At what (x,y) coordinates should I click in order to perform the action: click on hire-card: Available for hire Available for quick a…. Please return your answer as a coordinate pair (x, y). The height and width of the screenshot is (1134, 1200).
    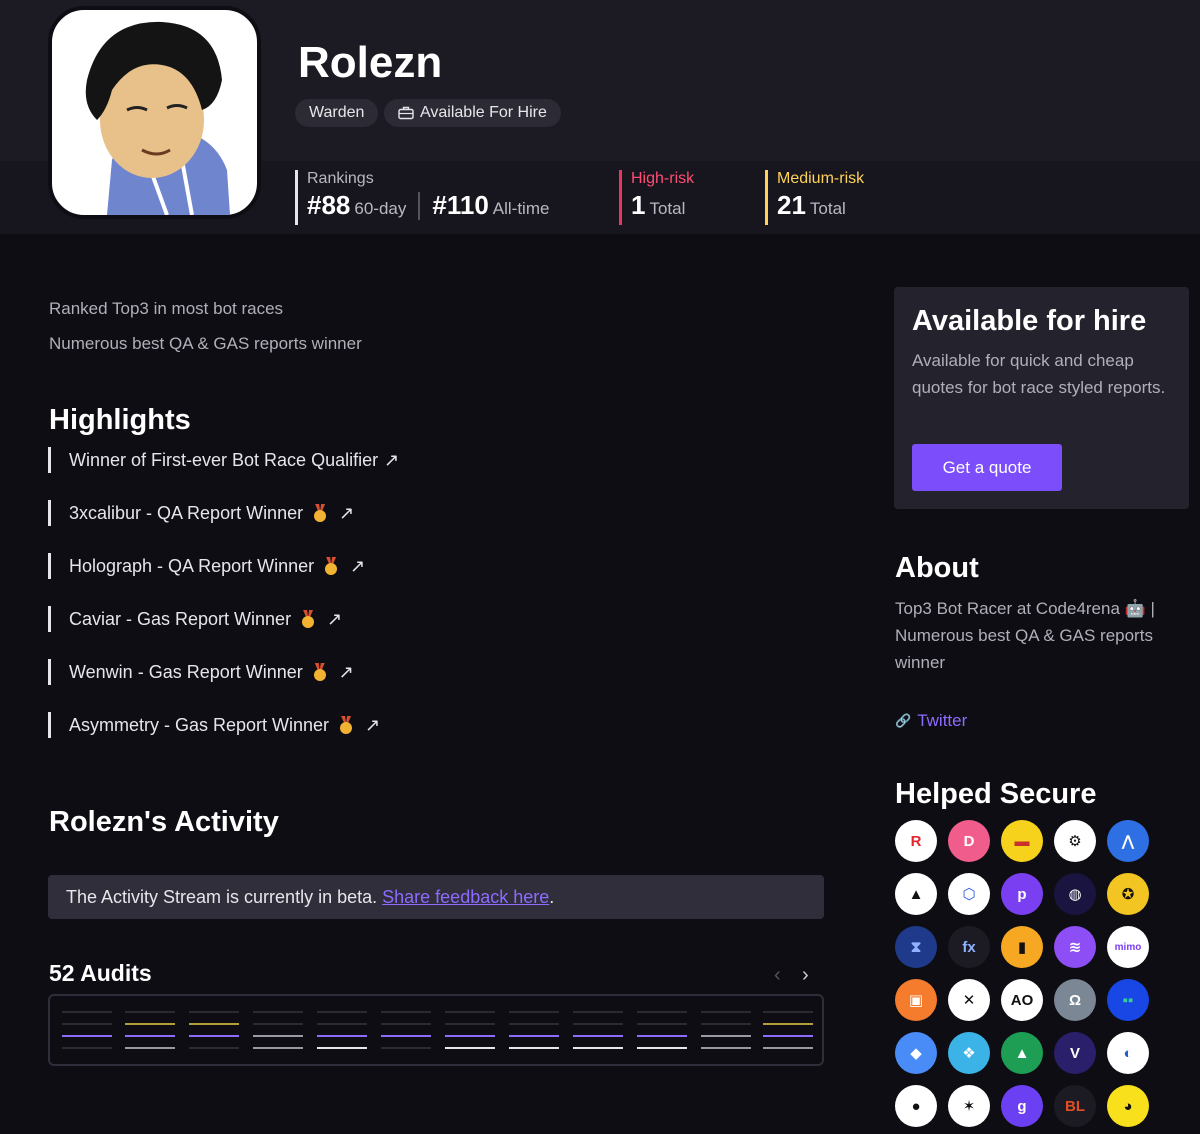
    Looking at the image, I should click on (1041, 398).